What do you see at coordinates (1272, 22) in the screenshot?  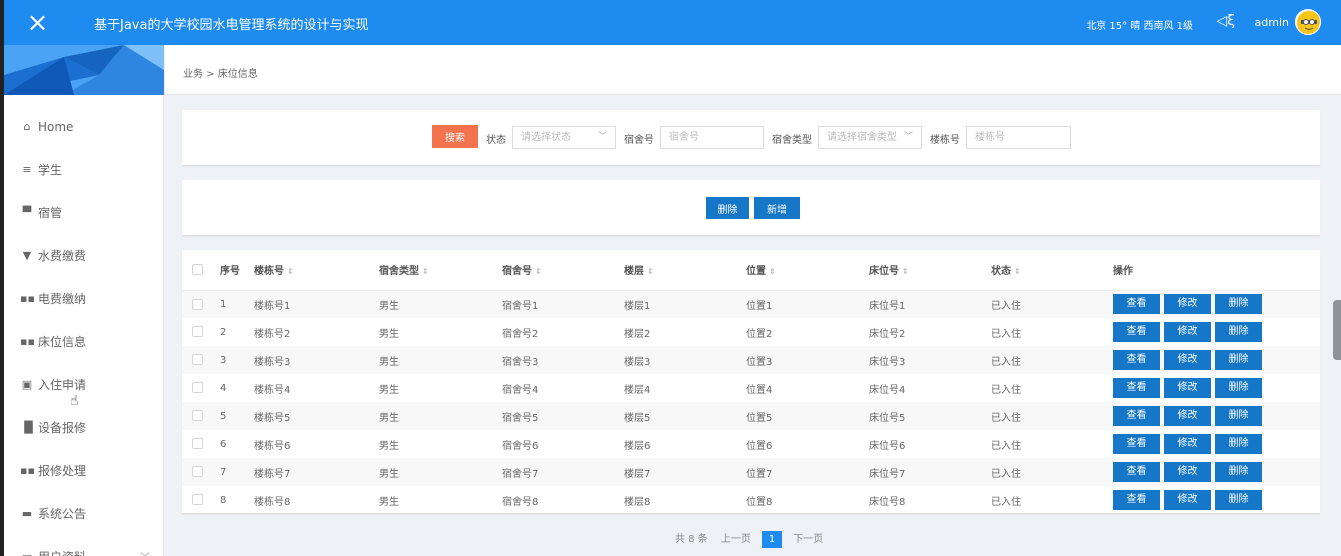 I see `username: admin` at bounding box center [1272, 22].